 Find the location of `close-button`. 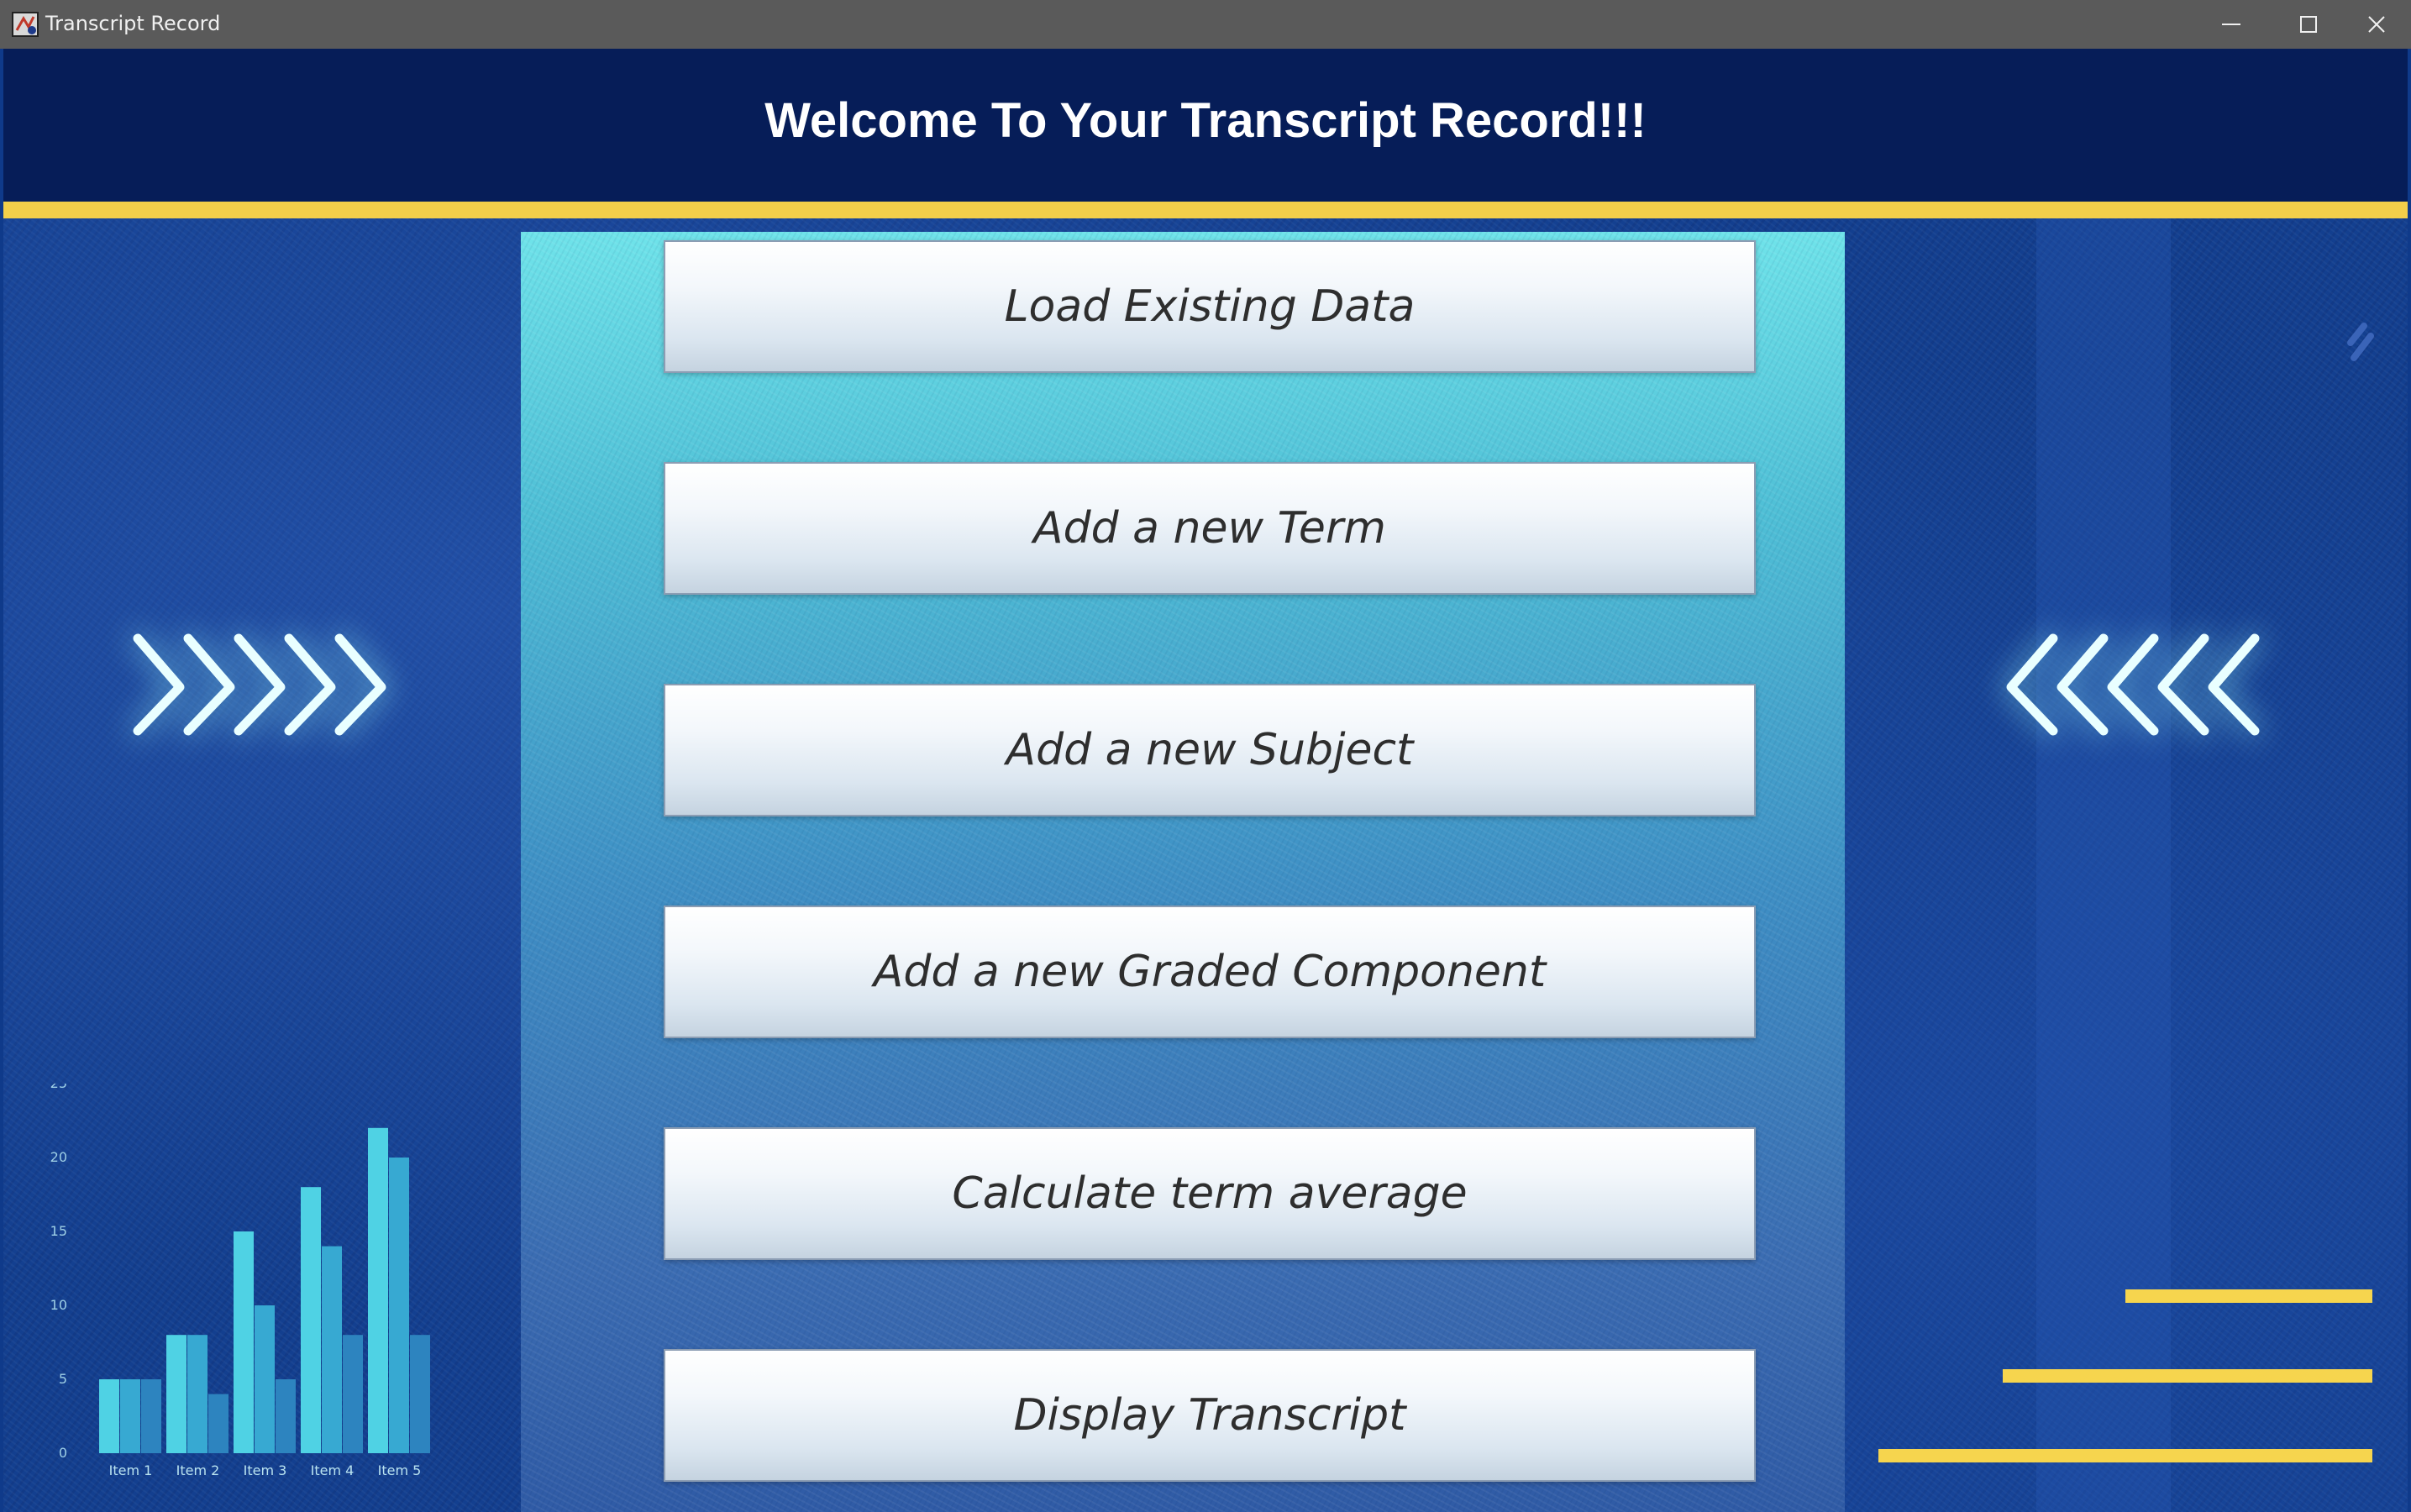

close-button is located at coordinates (2379, 24).